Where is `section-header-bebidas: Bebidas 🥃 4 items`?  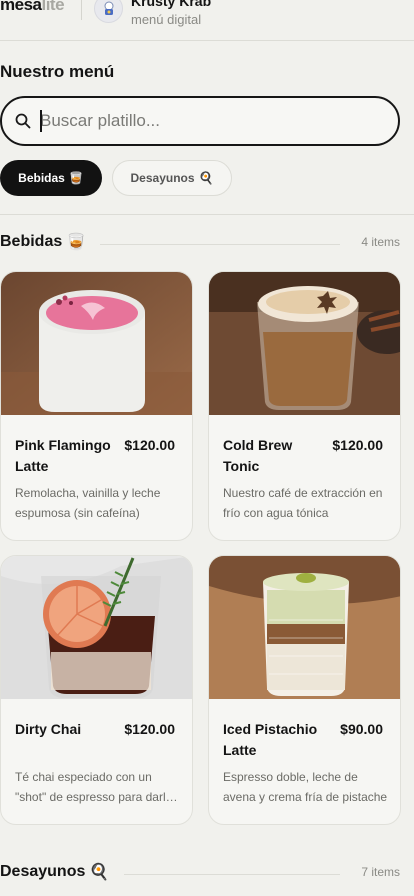
section-header-bebidas: Bebidas 🥃 4 items is located at coordinates (200, 244).